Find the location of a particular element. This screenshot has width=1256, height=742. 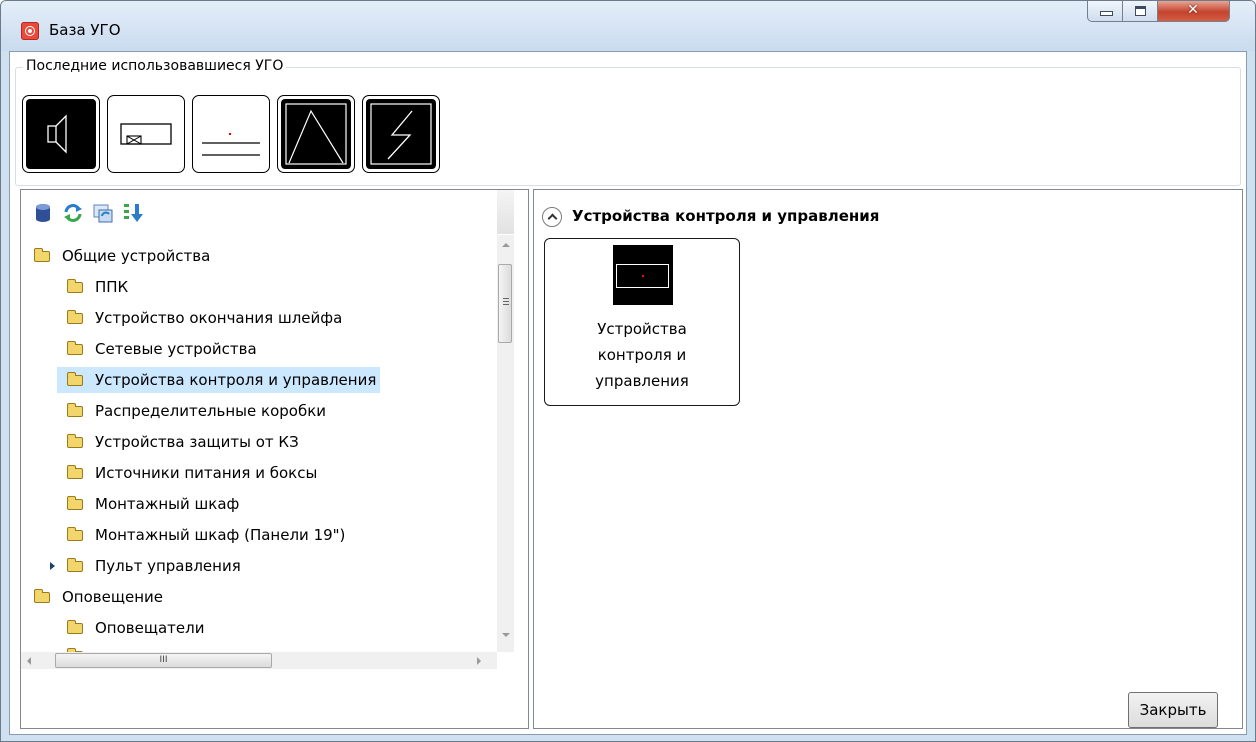

minimize-button is located at coordinates (1105, 11).